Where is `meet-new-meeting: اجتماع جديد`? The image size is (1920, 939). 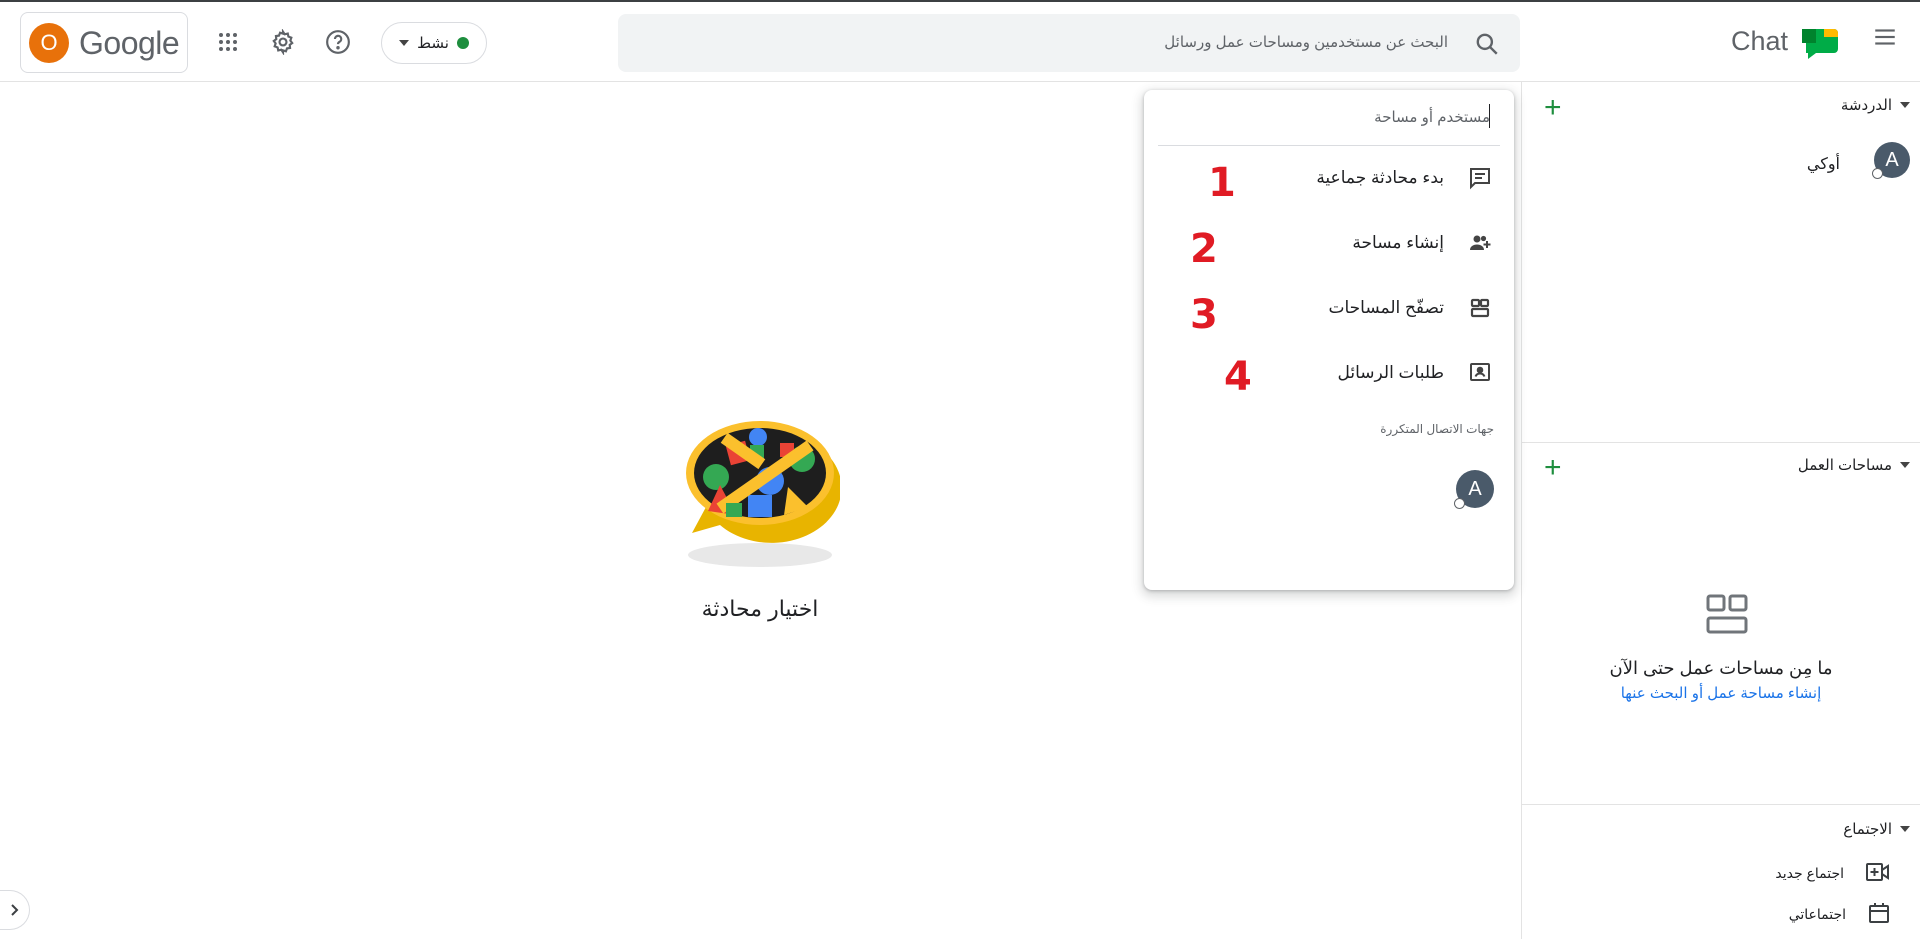
meet-new-meeting: اجتماع جديد is located at coordinates (1832, 873).